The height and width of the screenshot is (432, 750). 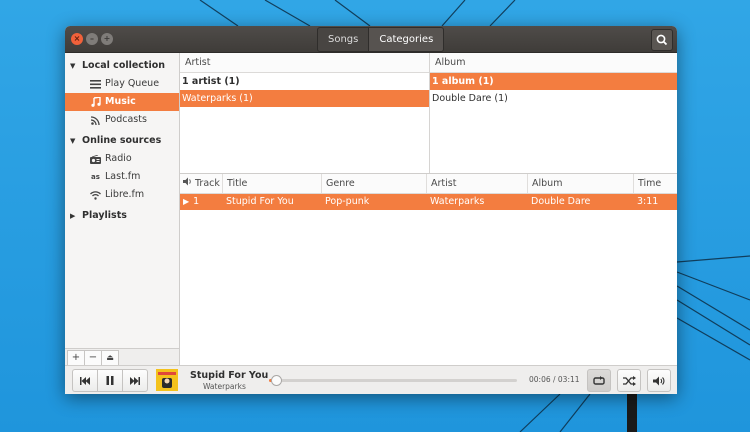 What do you see at coordinates (561, 201) in the screenshot?
I see `track-album: Double Dare` at bounding box center [561, 201].